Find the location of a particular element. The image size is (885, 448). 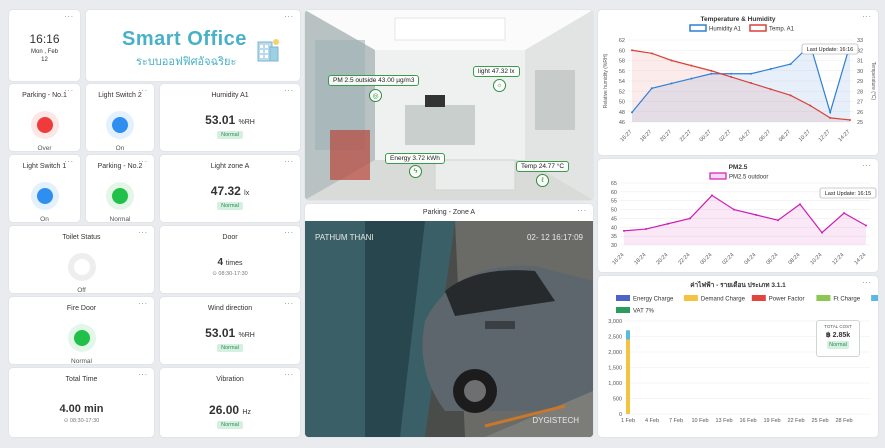

legend-label: VAT 7% is located at coordinates (644, 312).